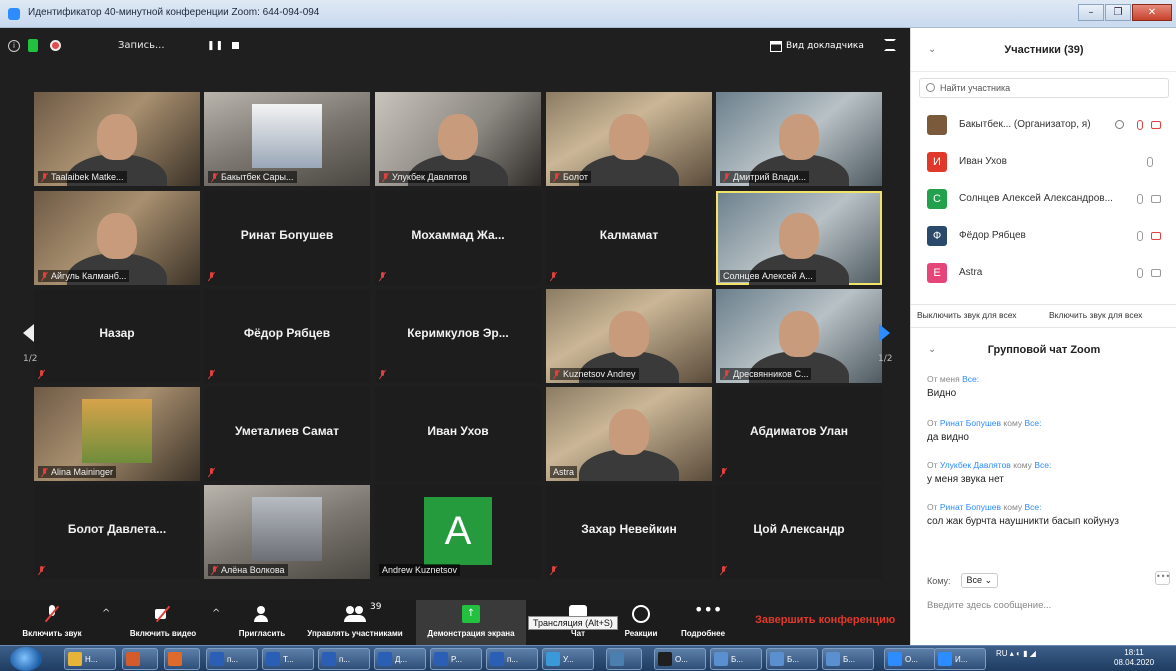 The height and width of the screenshot is (671, 1176). Describe the element at coordinates (287, 136) in the screenshot. I see `profile-picture` at that location.